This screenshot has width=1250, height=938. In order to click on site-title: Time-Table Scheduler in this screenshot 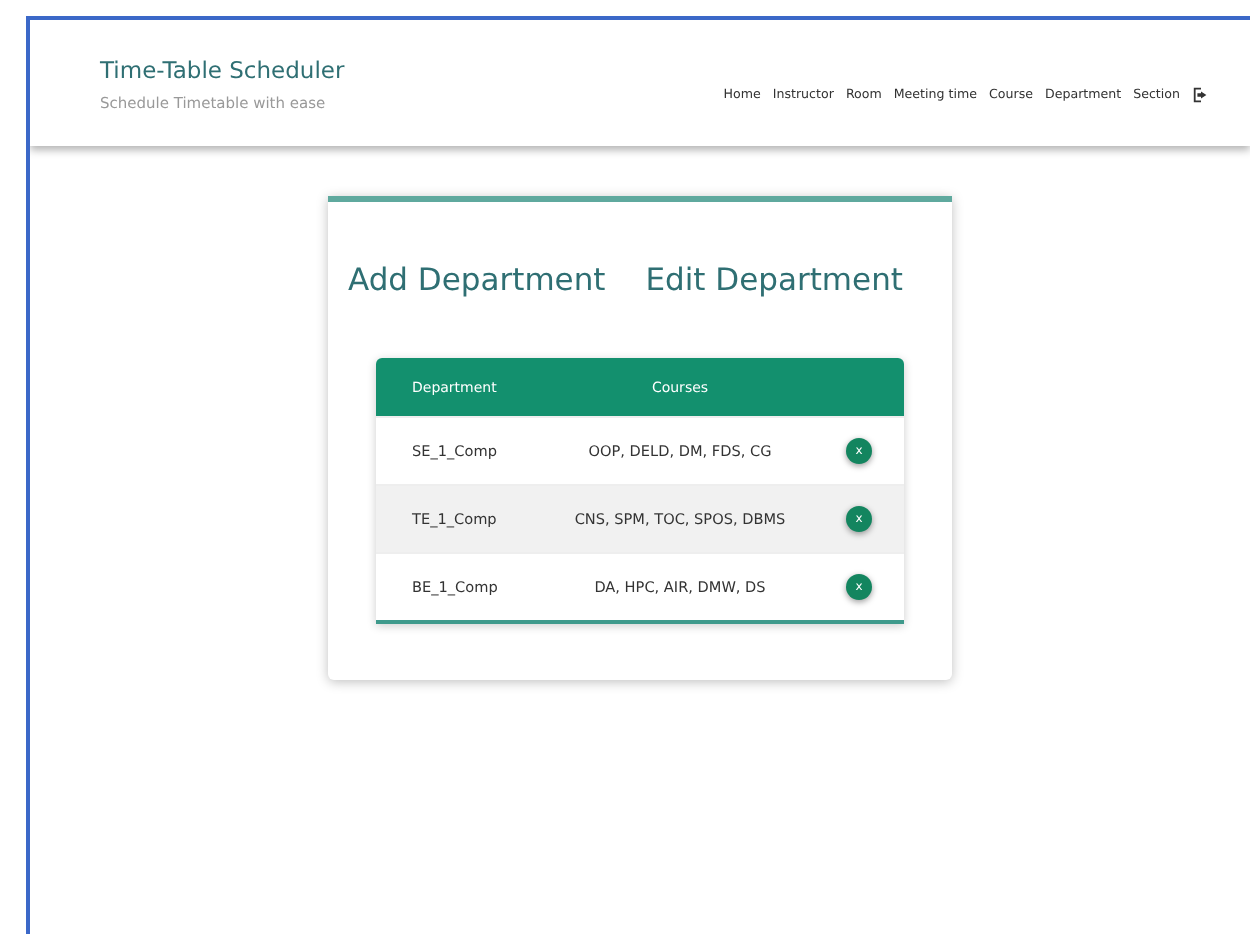, I will do `click(222, 69)`.